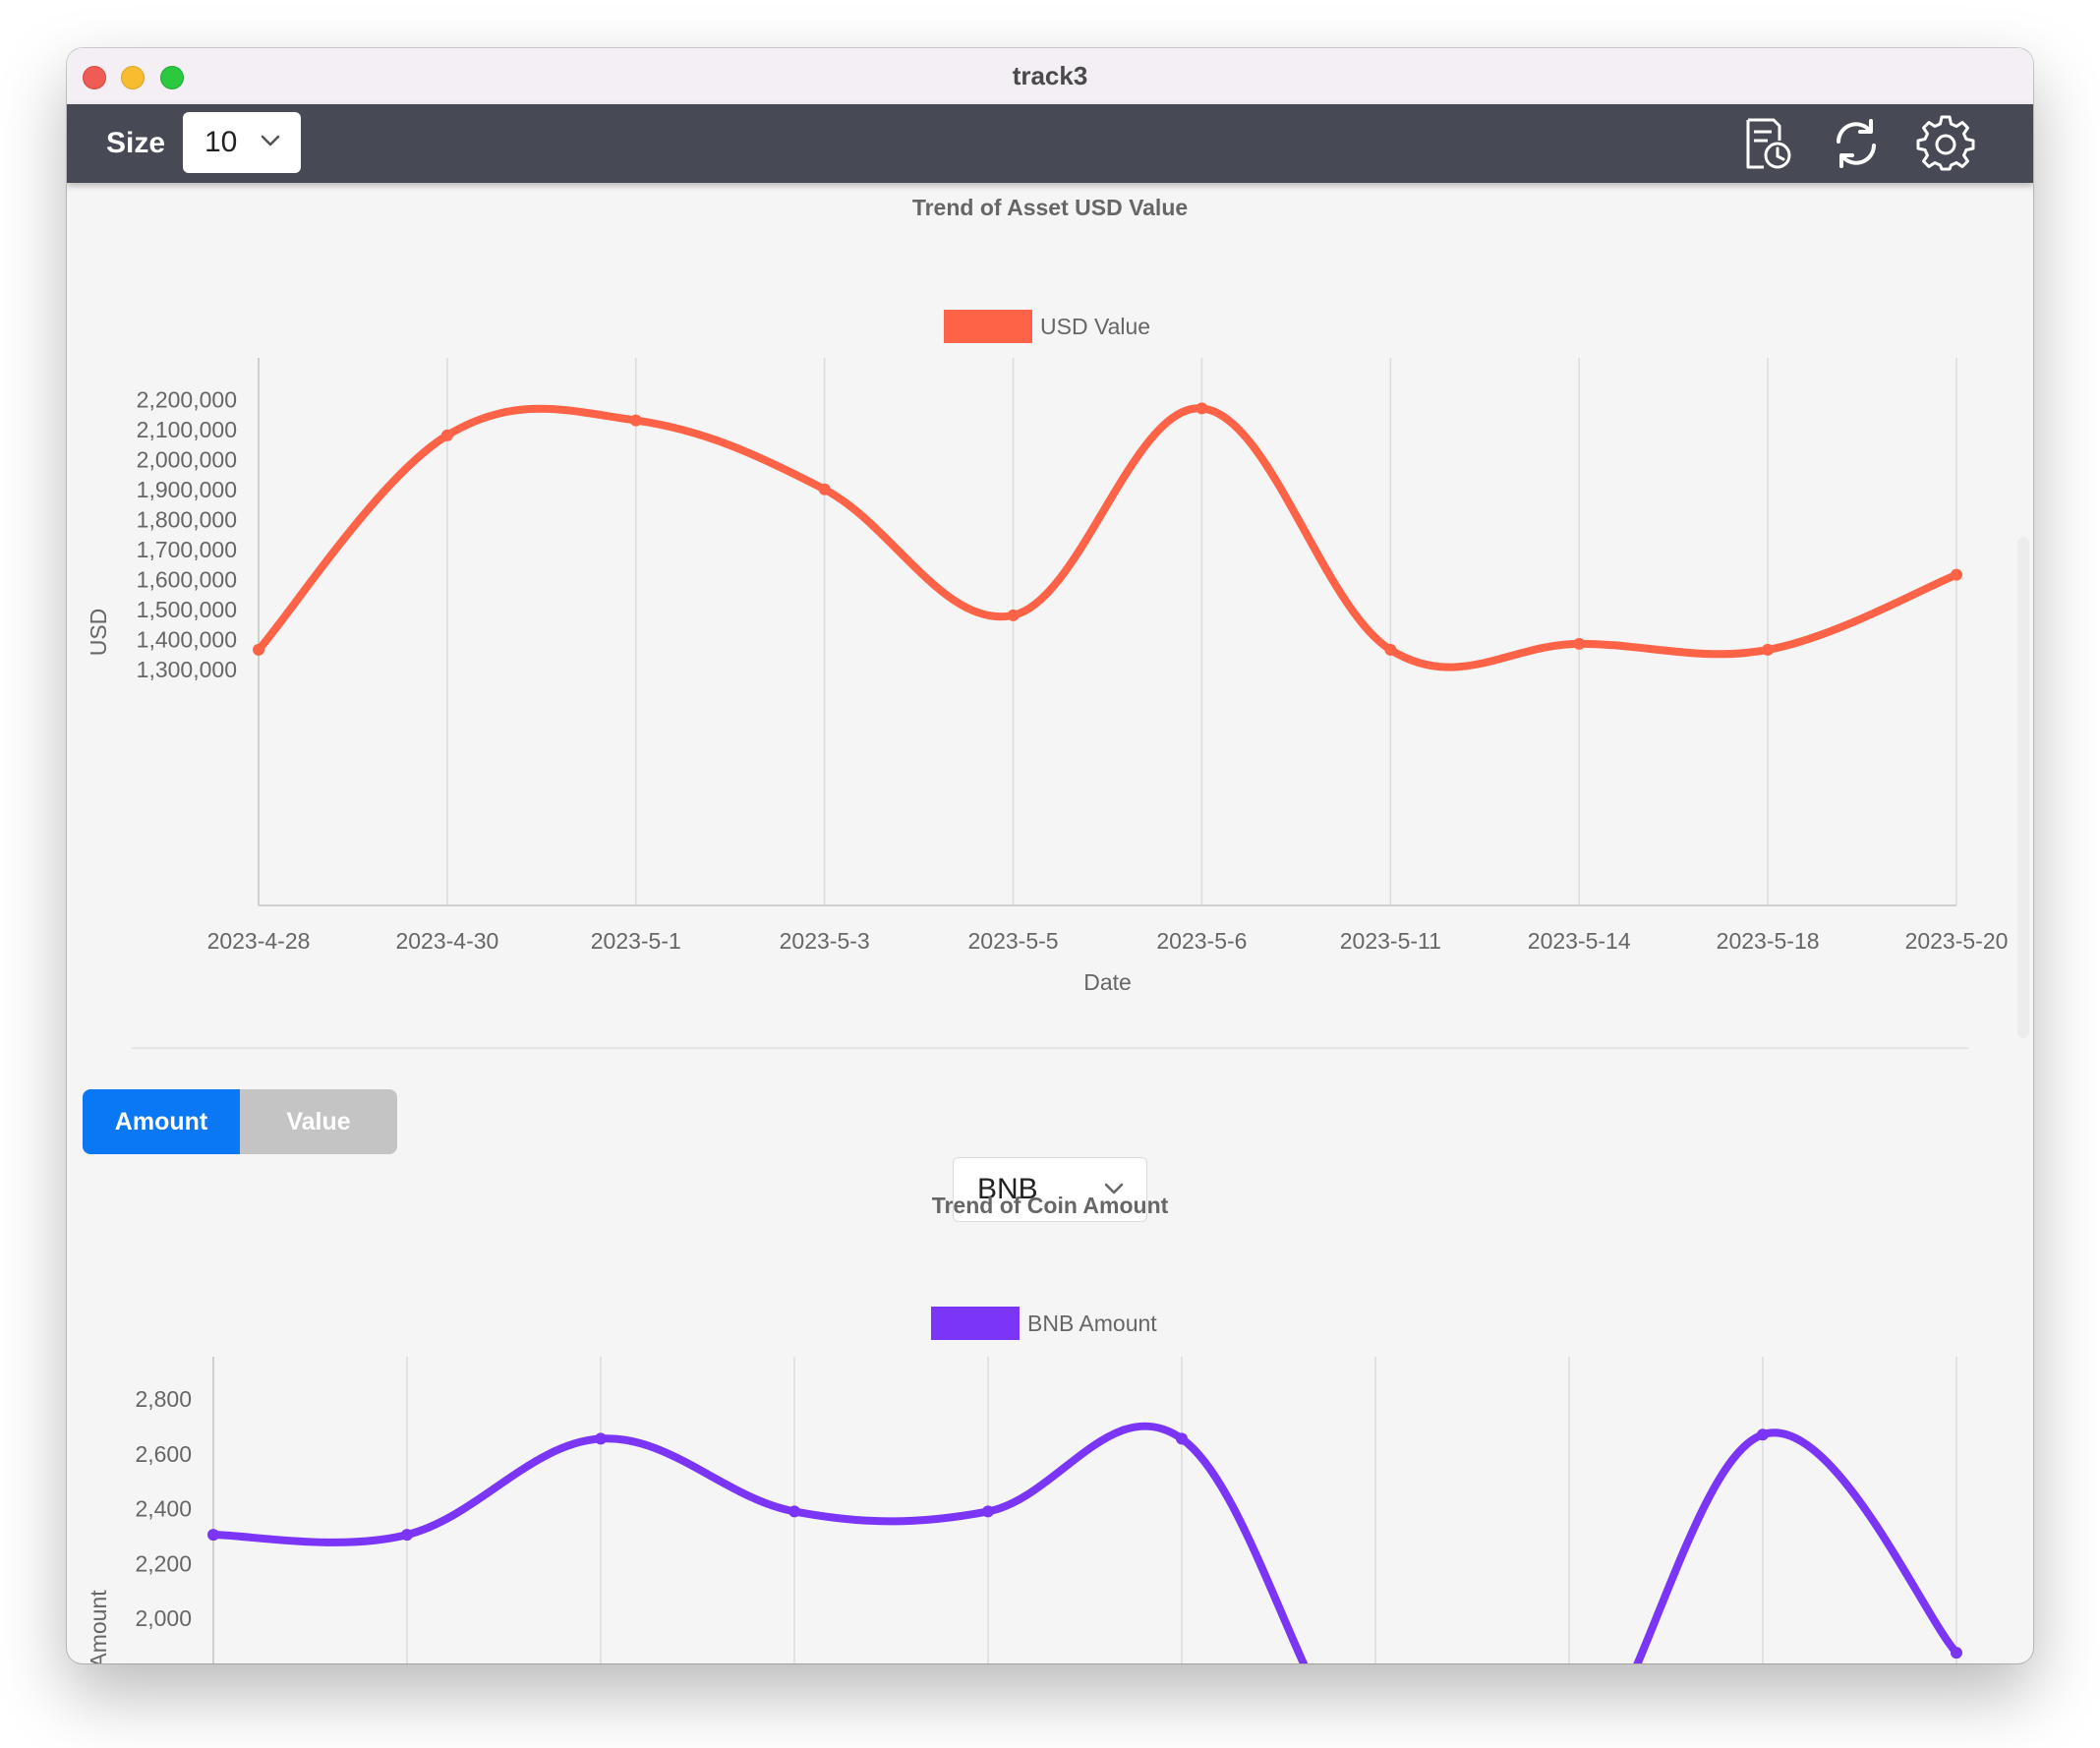  I want to click on title-bar: track3, so click(1050, 76).